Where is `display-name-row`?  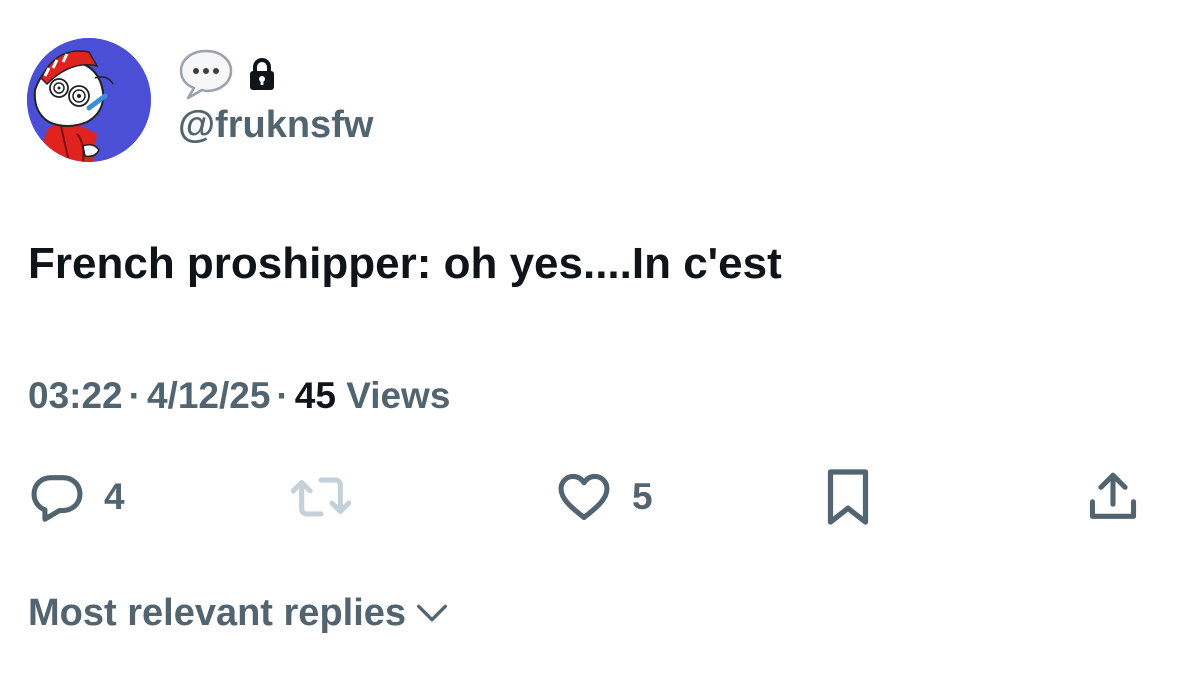
display-name-row is located at coordinates (227, 74).